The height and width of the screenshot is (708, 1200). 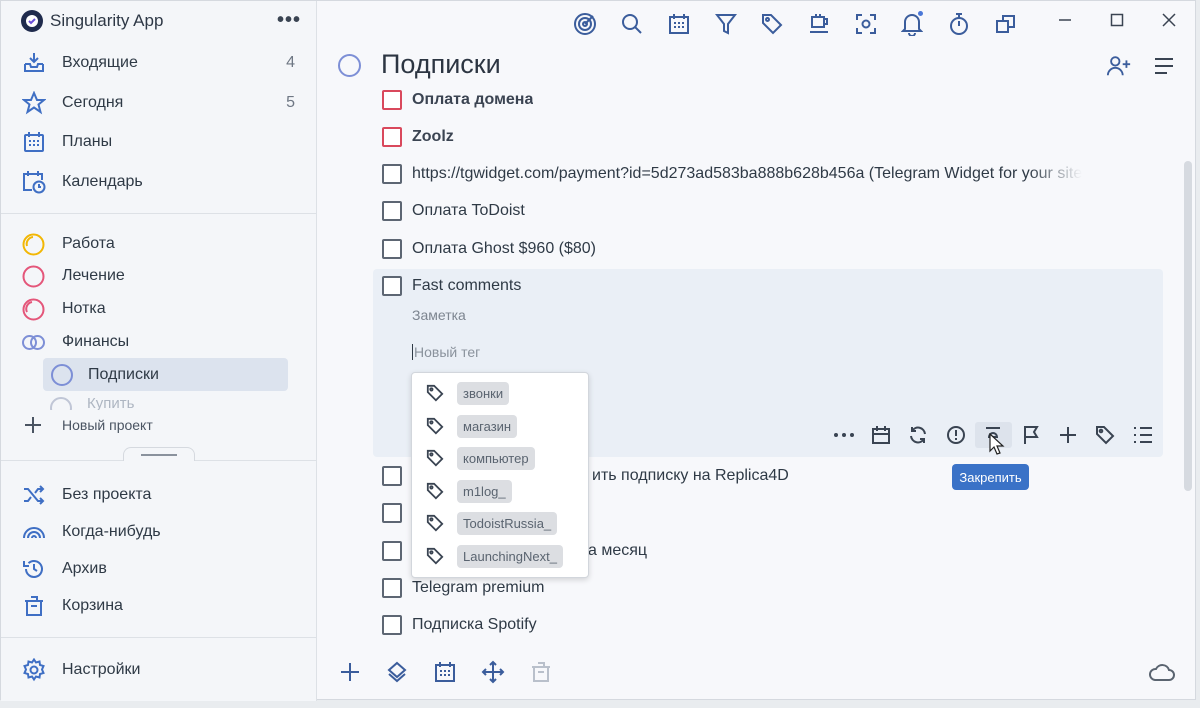 What do you see at coordinates (1006, 24) in the screenshot?
I see `windows-icon` at bounding box center [1006, 24].